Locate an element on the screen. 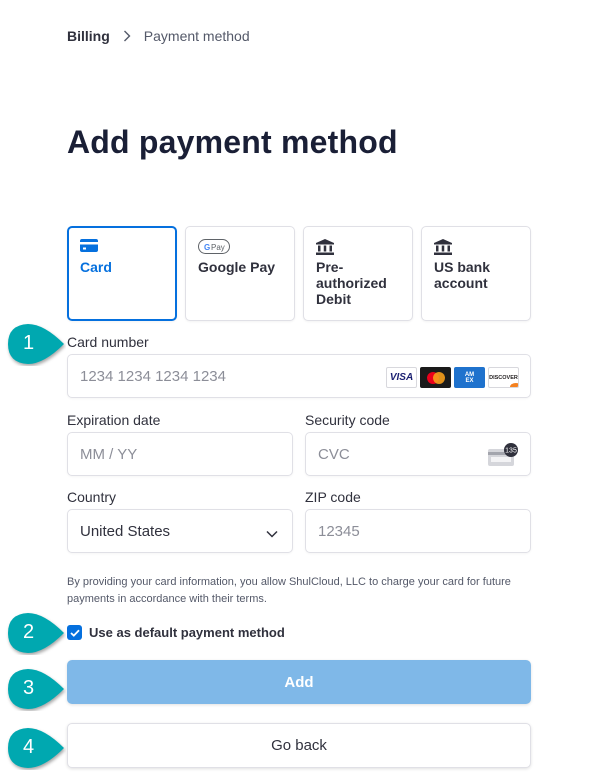 The image size is (589, 780). tab-card-label: Card is located at coordinates (96, 267).